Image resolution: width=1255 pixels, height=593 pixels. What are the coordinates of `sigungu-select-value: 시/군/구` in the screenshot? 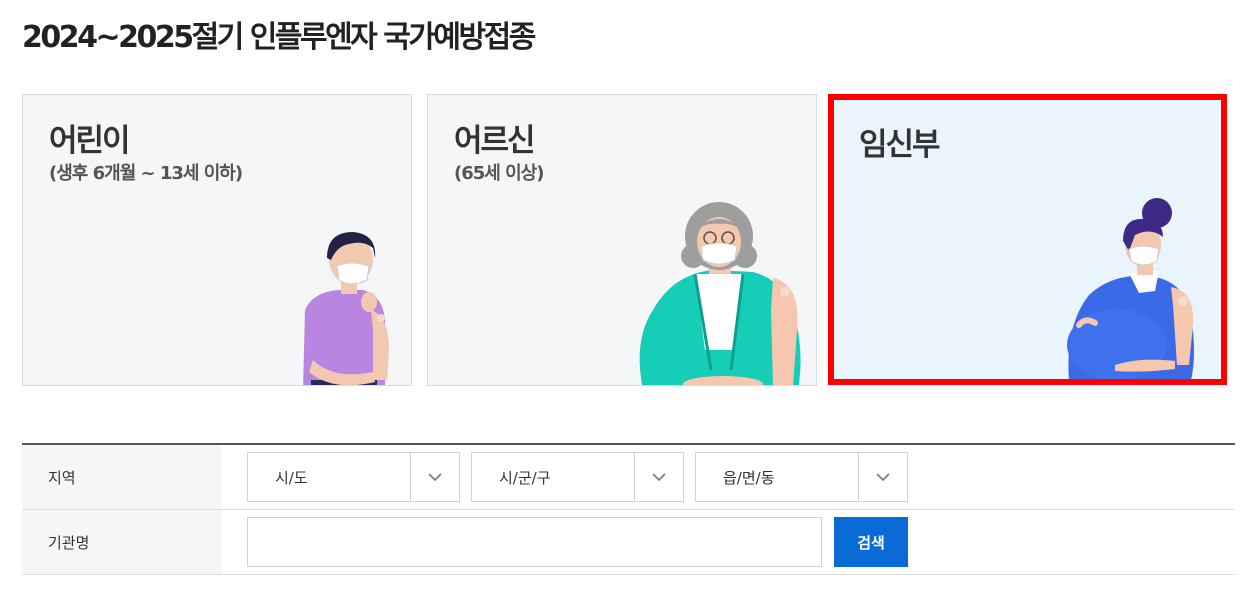 It's located at (525, 477).